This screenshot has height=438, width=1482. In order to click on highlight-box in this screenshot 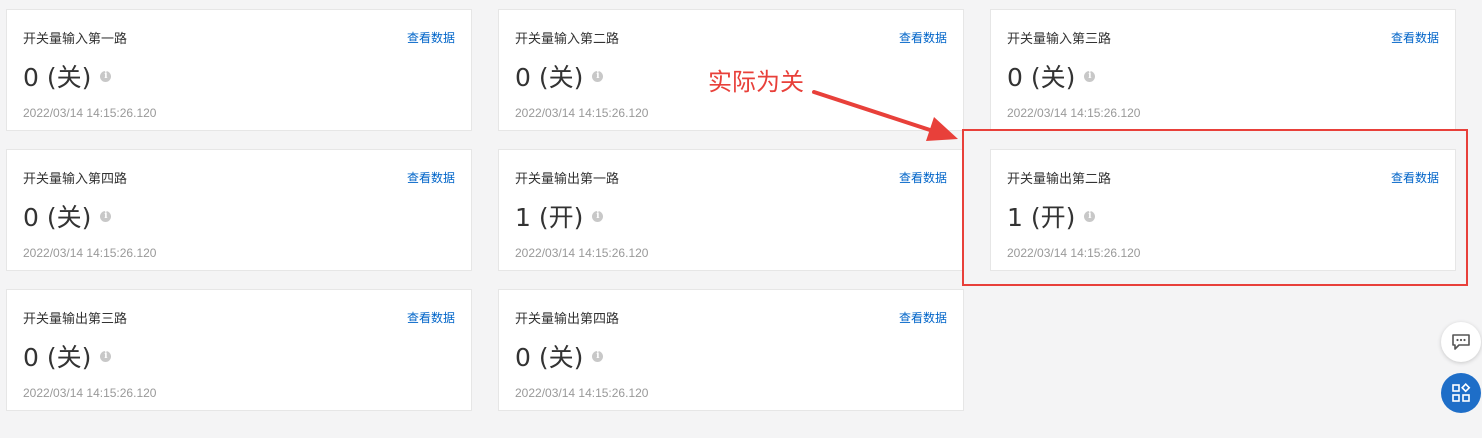, I will do `click(1215, 207)`.